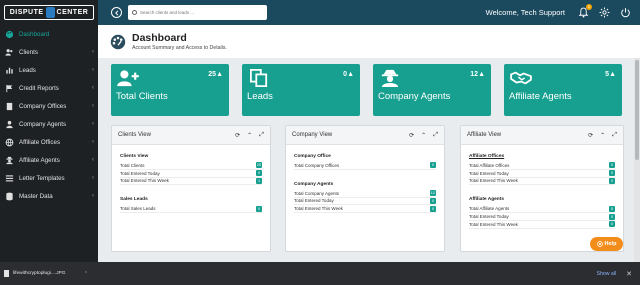 The width and height of the screenshot is (640, 285). I want to click on row-label: Total Sales Leads, so click(138, 209).